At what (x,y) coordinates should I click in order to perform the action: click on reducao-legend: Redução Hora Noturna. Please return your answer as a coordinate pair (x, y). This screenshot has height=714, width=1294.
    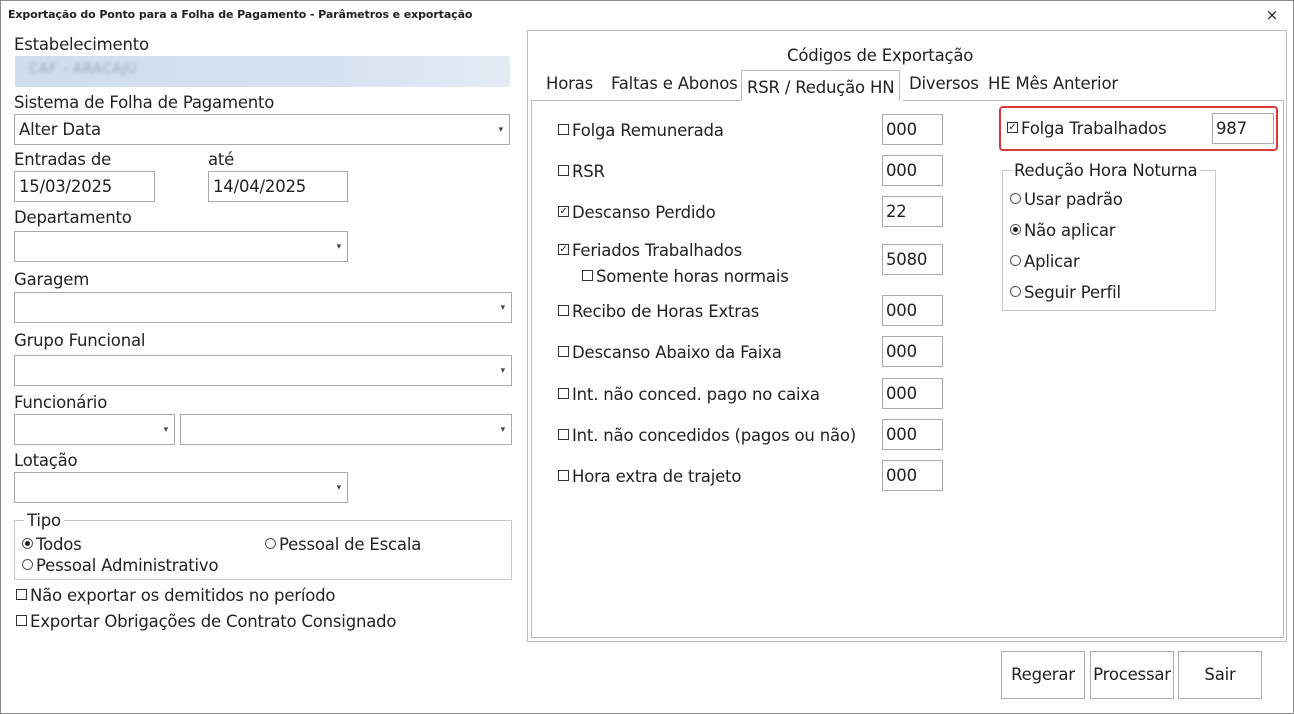
    Looking at the image, I should click on (1106, 170).